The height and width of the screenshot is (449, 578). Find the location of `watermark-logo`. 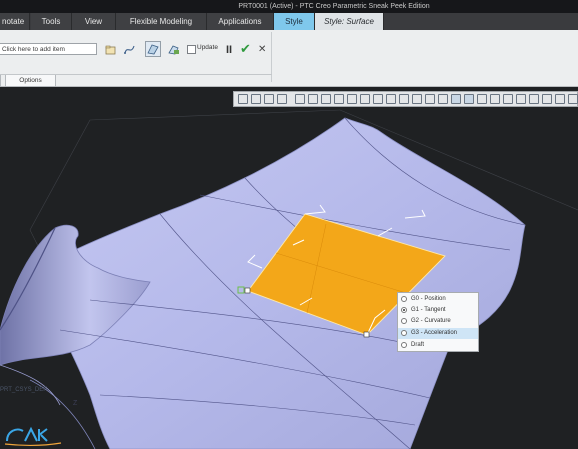

watermark-logo is located at coordinates (33, 436).